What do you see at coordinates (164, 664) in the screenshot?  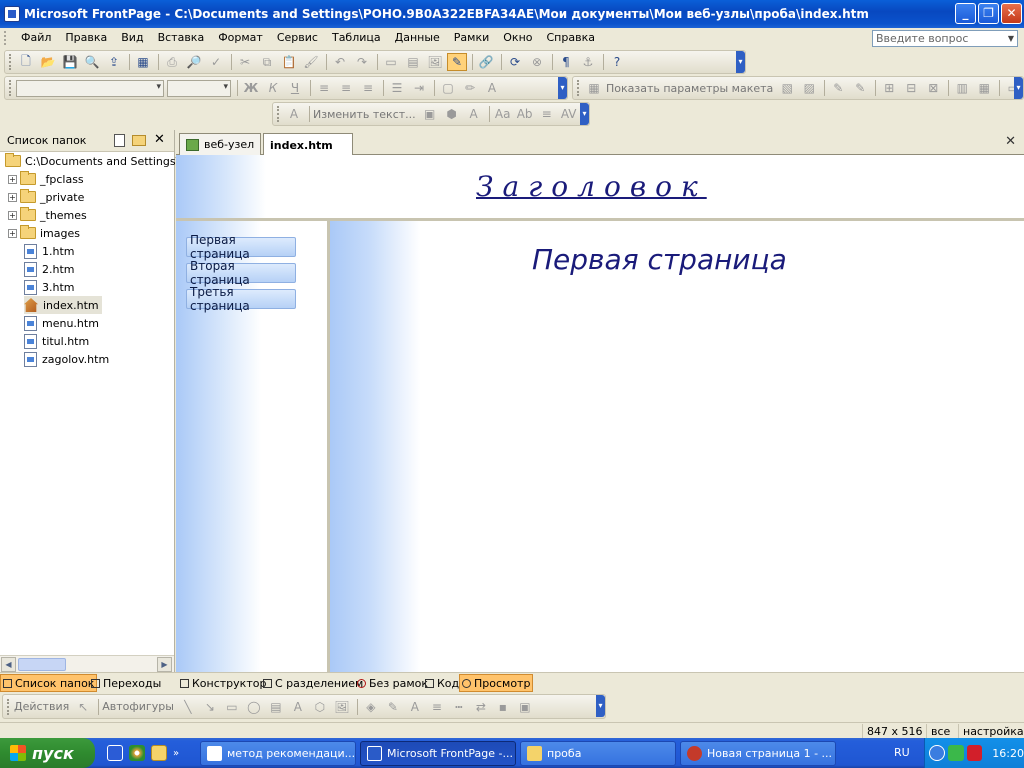 I see `scroll-right-icon: ▶` at bounding box center [164, 664].